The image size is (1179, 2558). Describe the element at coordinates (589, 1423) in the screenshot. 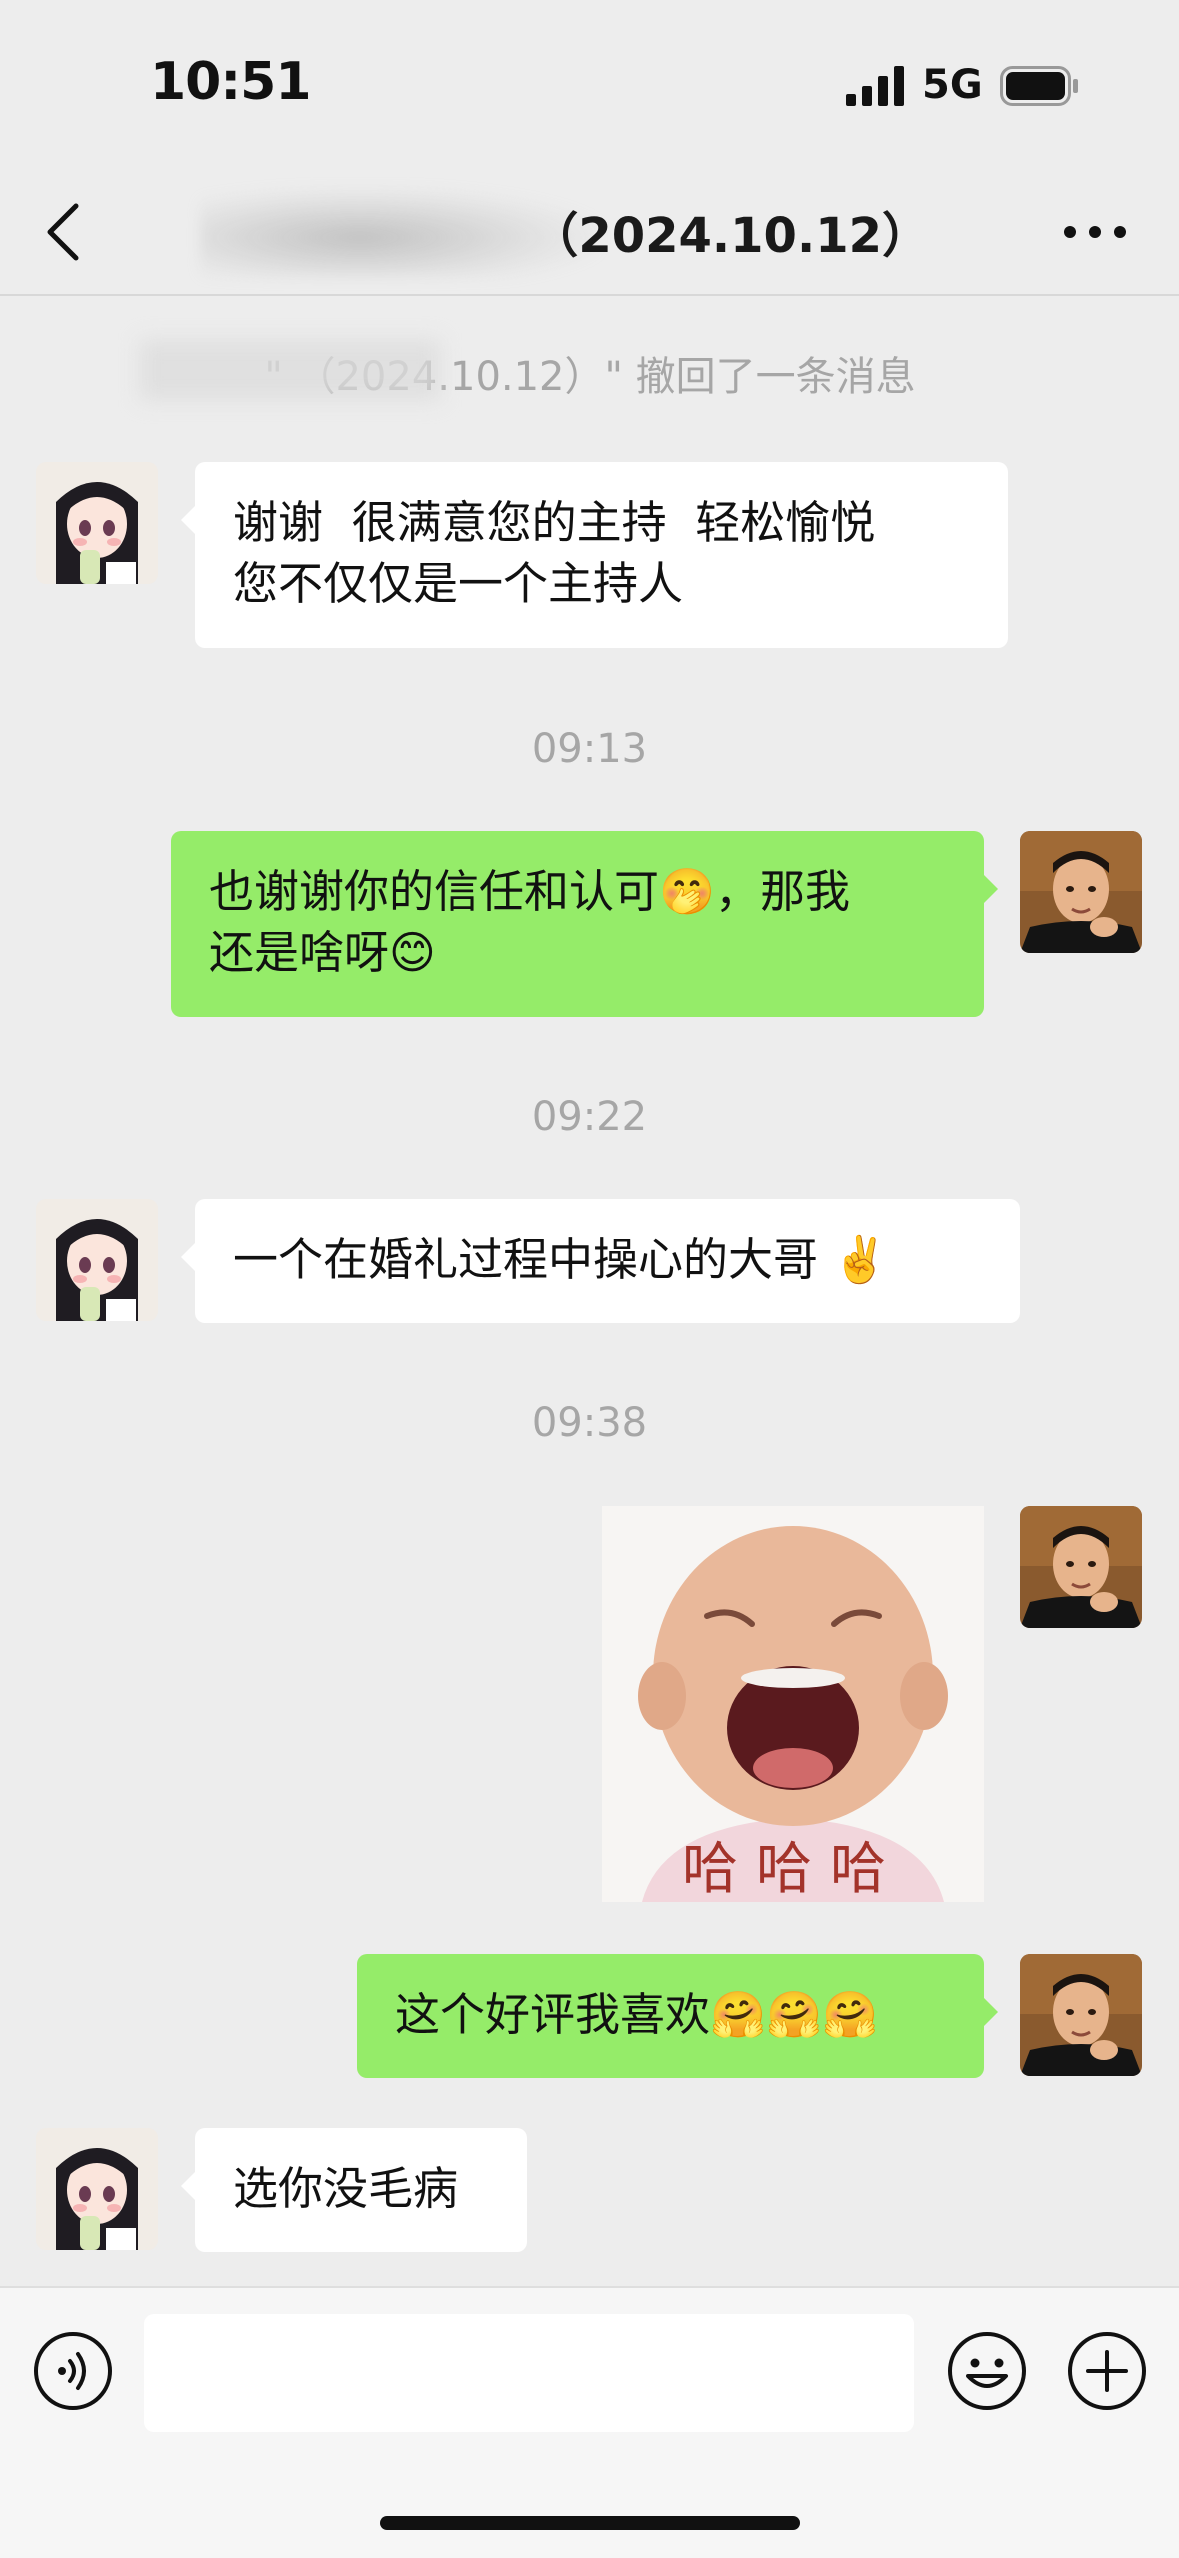

I see `message-timestamp: 09:38` at that location.